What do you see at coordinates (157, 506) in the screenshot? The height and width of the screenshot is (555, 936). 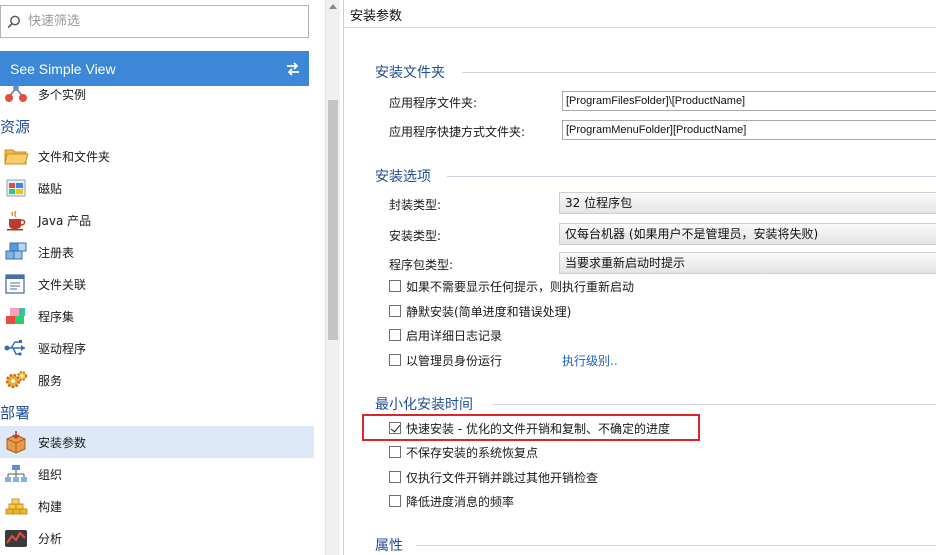 I see `sidebar-item-build: 构建` at bounding box center [157, 506].